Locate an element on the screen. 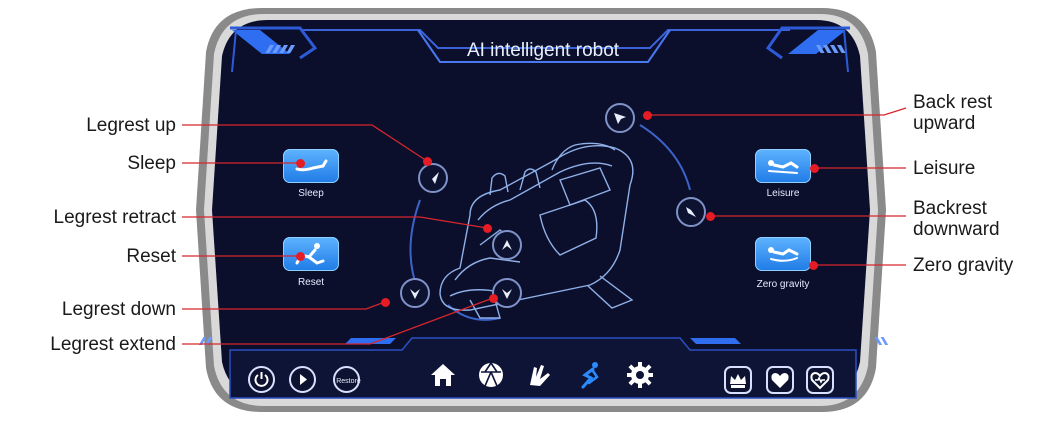 The height and width of the screenshot is (422, 1045). vip-crown-icon is located at coordinates (738, 381).